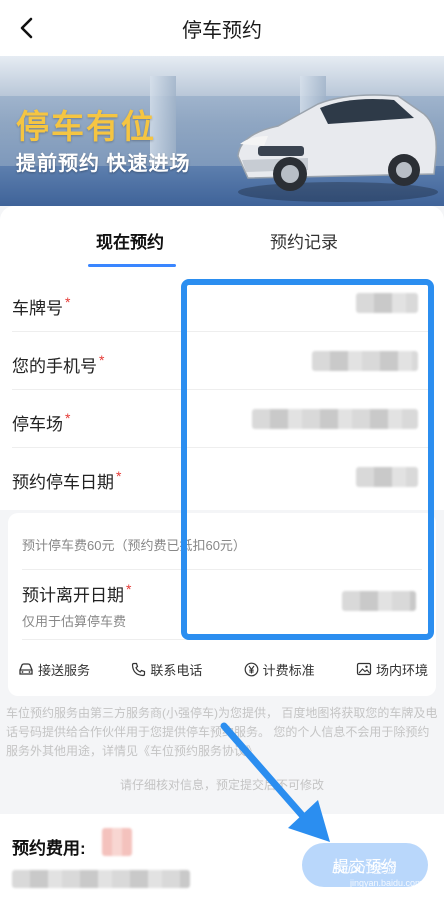 This screenshot has height=900, width=444. What do you see at coordinates (139, 669) in the screenshot?
I see `phone-icon` at bounding box center [139, 669].